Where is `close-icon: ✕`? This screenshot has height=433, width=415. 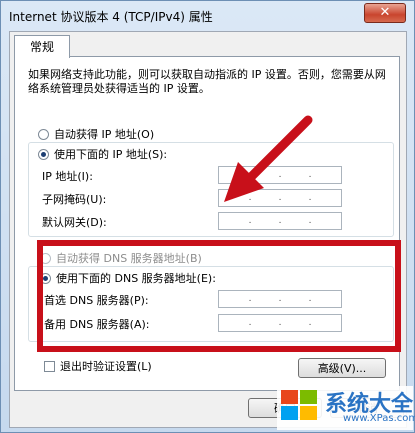 close-icon: ✕ is located at coordinates (385, 12).